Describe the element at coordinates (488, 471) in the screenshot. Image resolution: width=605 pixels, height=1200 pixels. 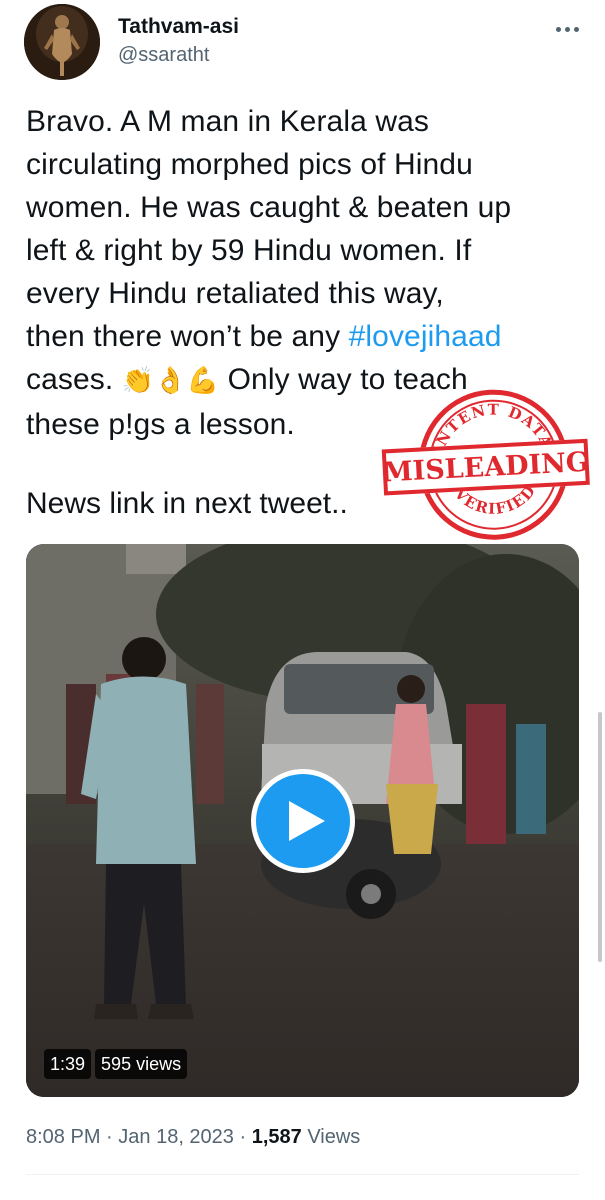
I see `misleading-stamp: INTENT DATA VERIFIED MISLEADING` at that location.